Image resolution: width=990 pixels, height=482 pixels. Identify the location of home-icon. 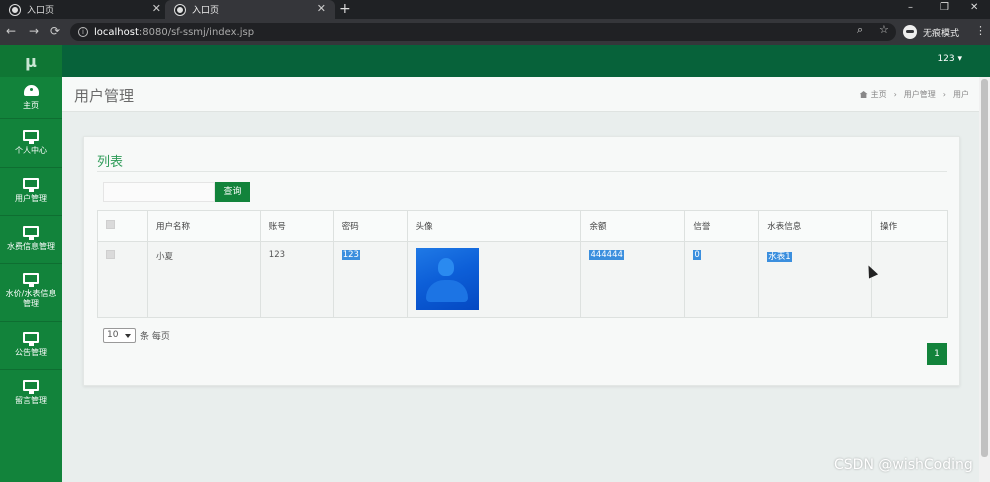
(863, 94).